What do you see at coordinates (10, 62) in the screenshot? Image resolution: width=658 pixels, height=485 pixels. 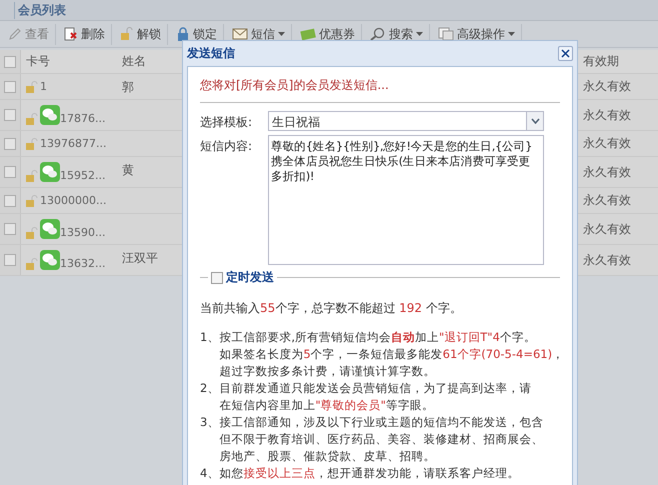 I see `select-all-checkbox` at bounding box center [10, 62].